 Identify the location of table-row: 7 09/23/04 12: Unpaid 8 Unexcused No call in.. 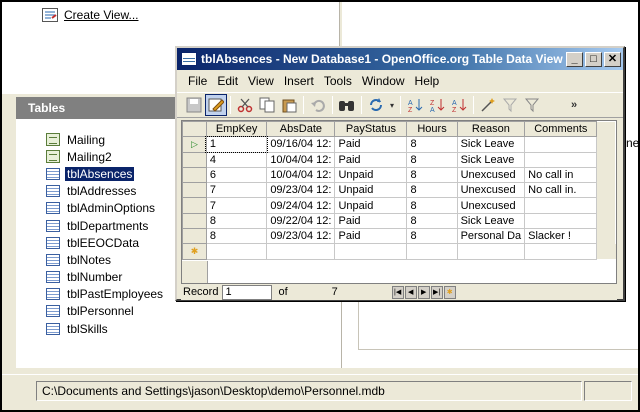
(399, 190).